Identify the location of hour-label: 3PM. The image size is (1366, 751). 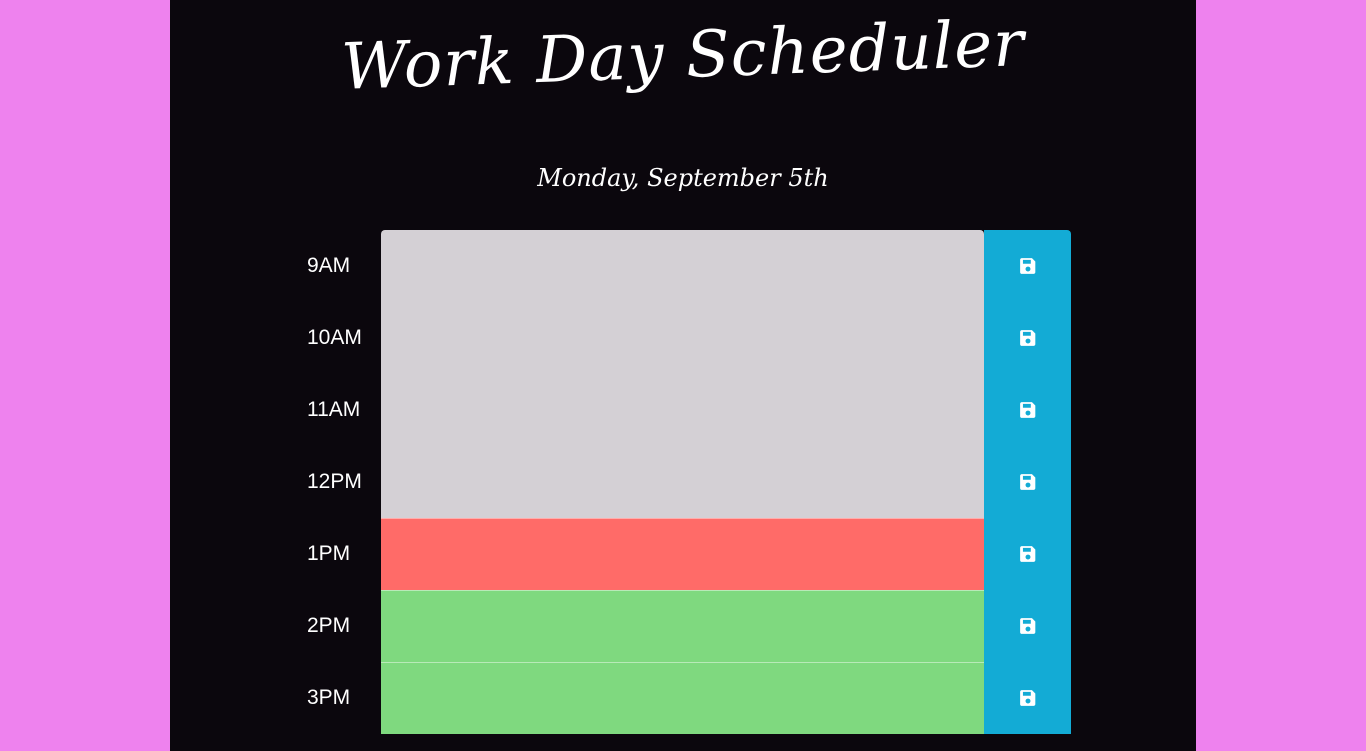
(329, 697).